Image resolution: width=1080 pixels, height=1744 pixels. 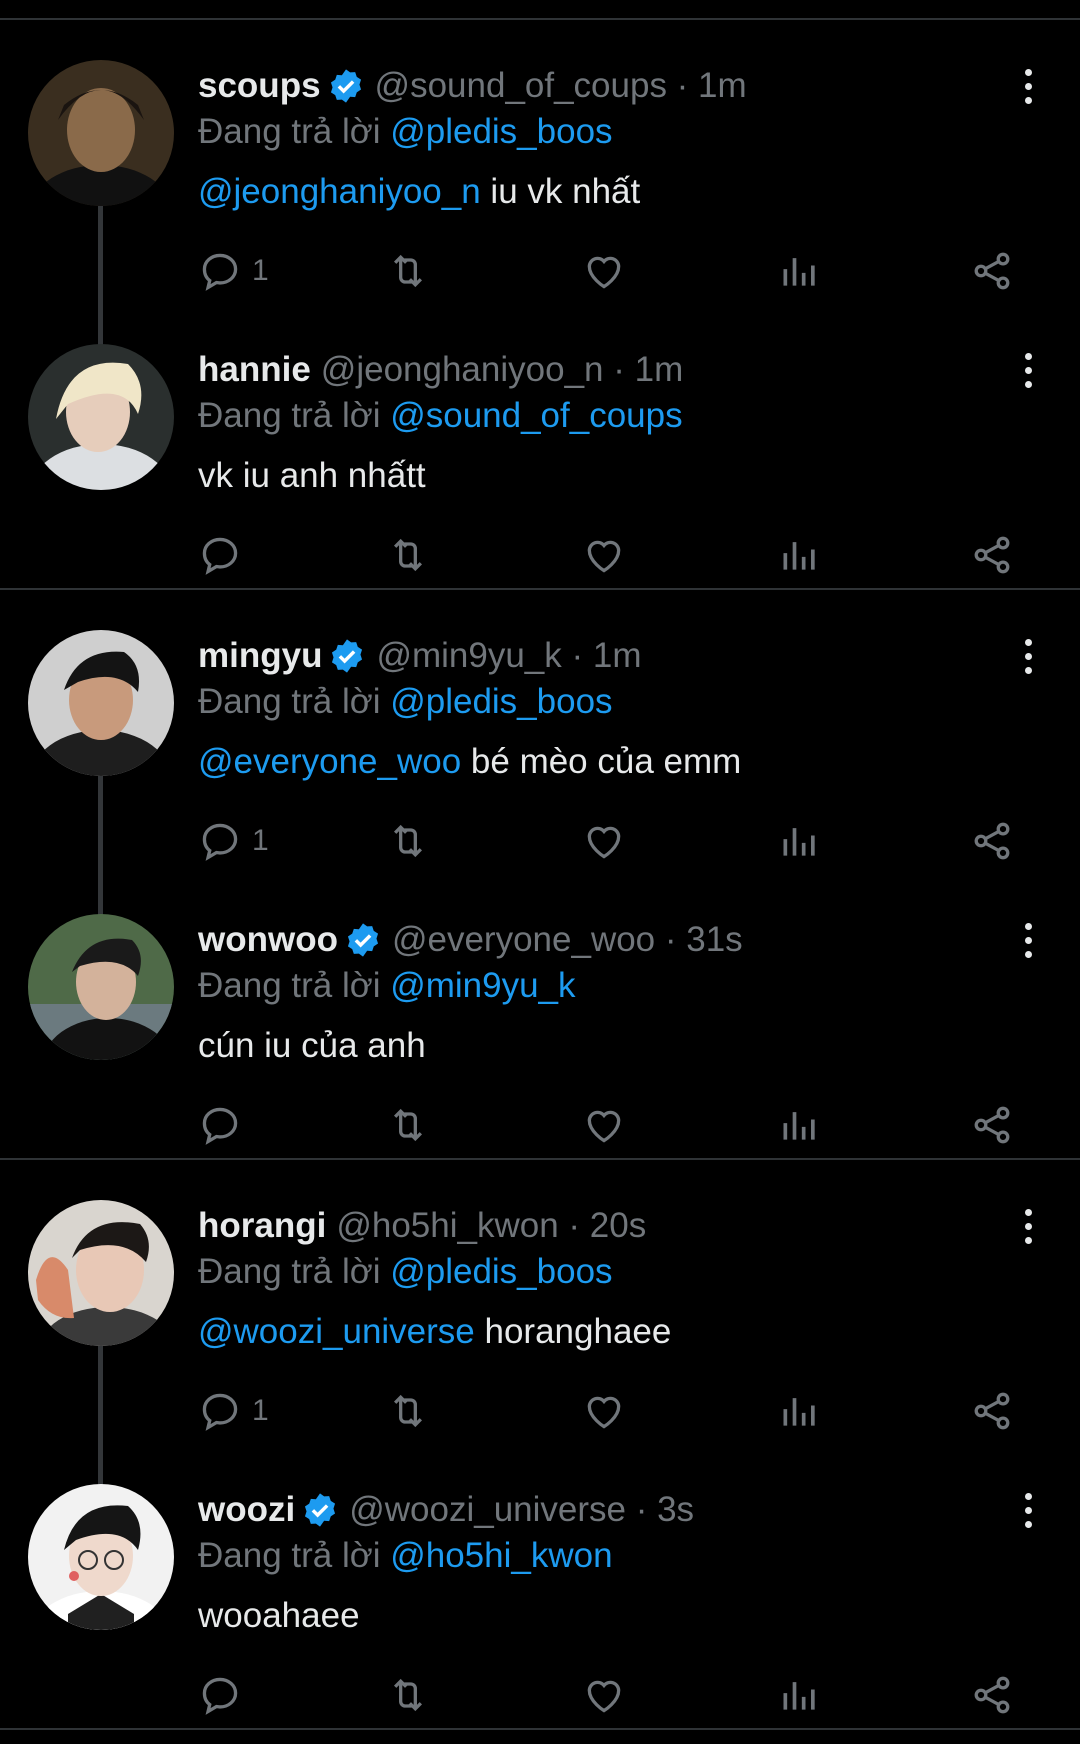 I want to click on display-name: hannie, so click(x=254, y=370).